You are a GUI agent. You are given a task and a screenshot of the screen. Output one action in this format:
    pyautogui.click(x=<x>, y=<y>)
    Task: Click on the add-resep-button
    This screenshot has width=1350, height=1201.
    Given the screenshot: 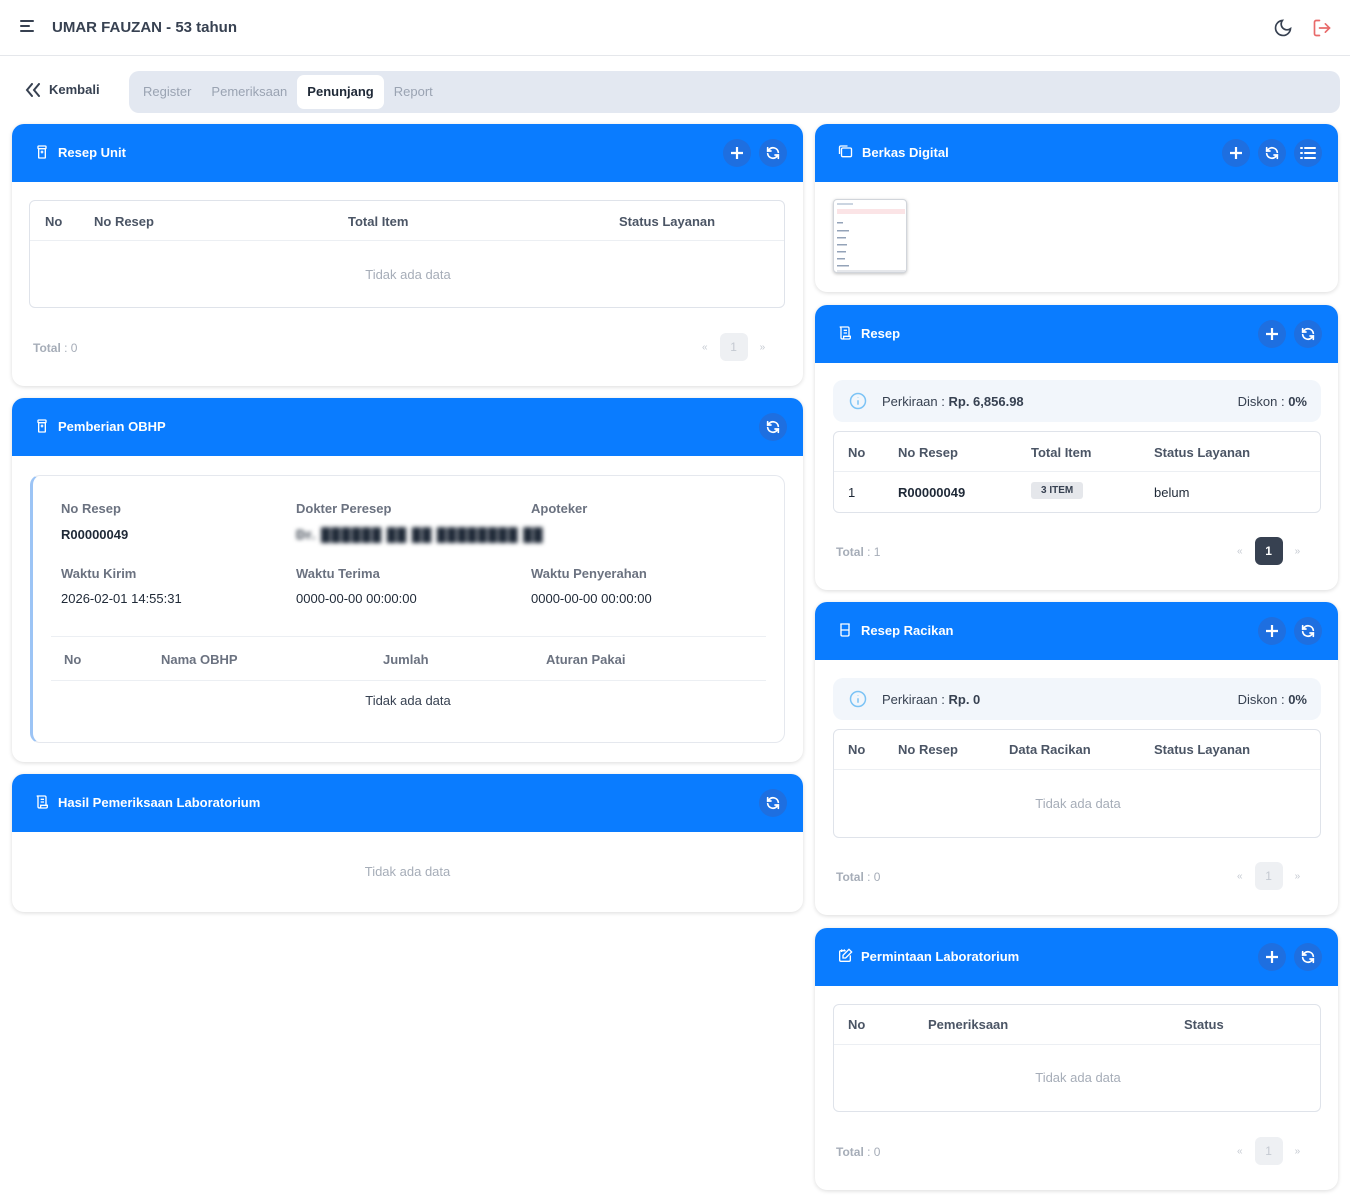 What is the action you would take?
    pyautogui.click(x=1272, y=334)
    